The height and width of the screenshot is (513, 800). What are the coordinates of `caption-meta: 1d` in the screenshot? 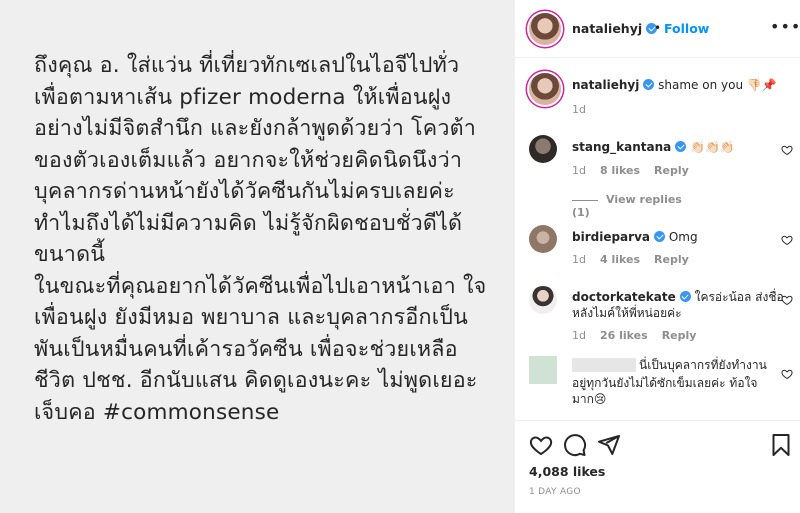 It's located at (586, 109).